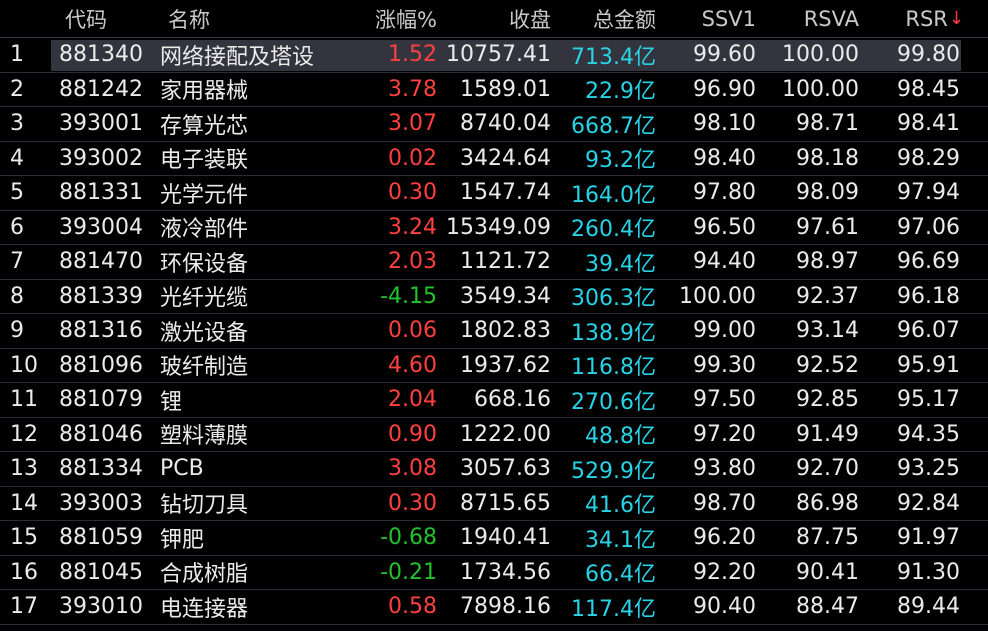 The image size is (988, 631). Describe the element at coordinates (620, 92) in the screenshot. I see `row-amount-cell: 22.9亿` at that location.